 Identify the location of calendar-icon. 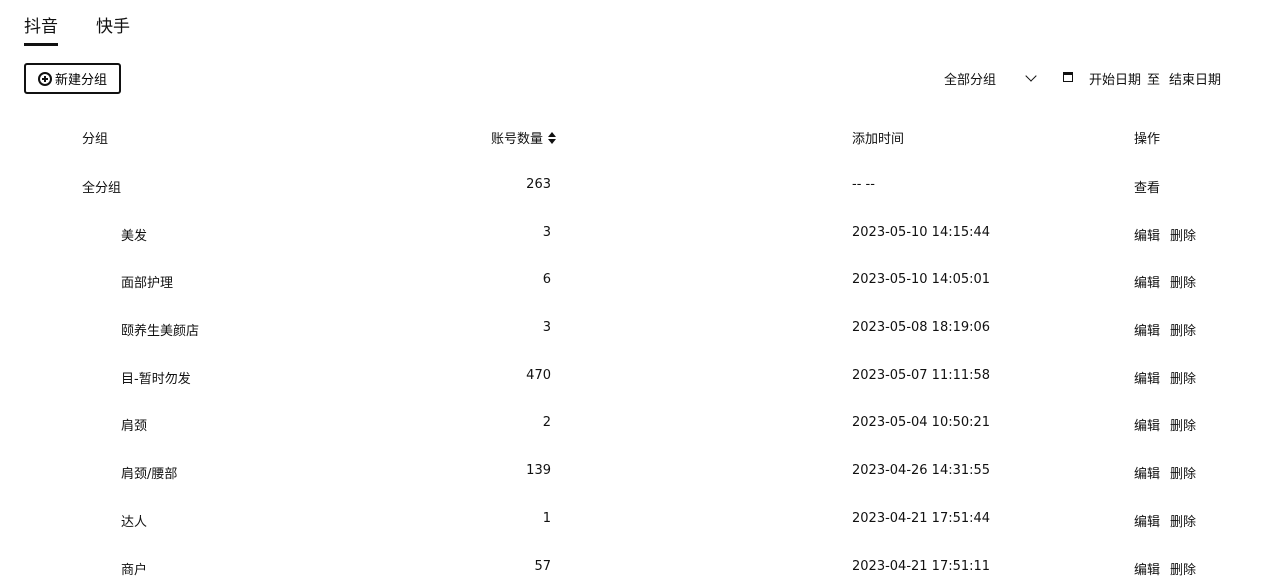
(1068, 77).